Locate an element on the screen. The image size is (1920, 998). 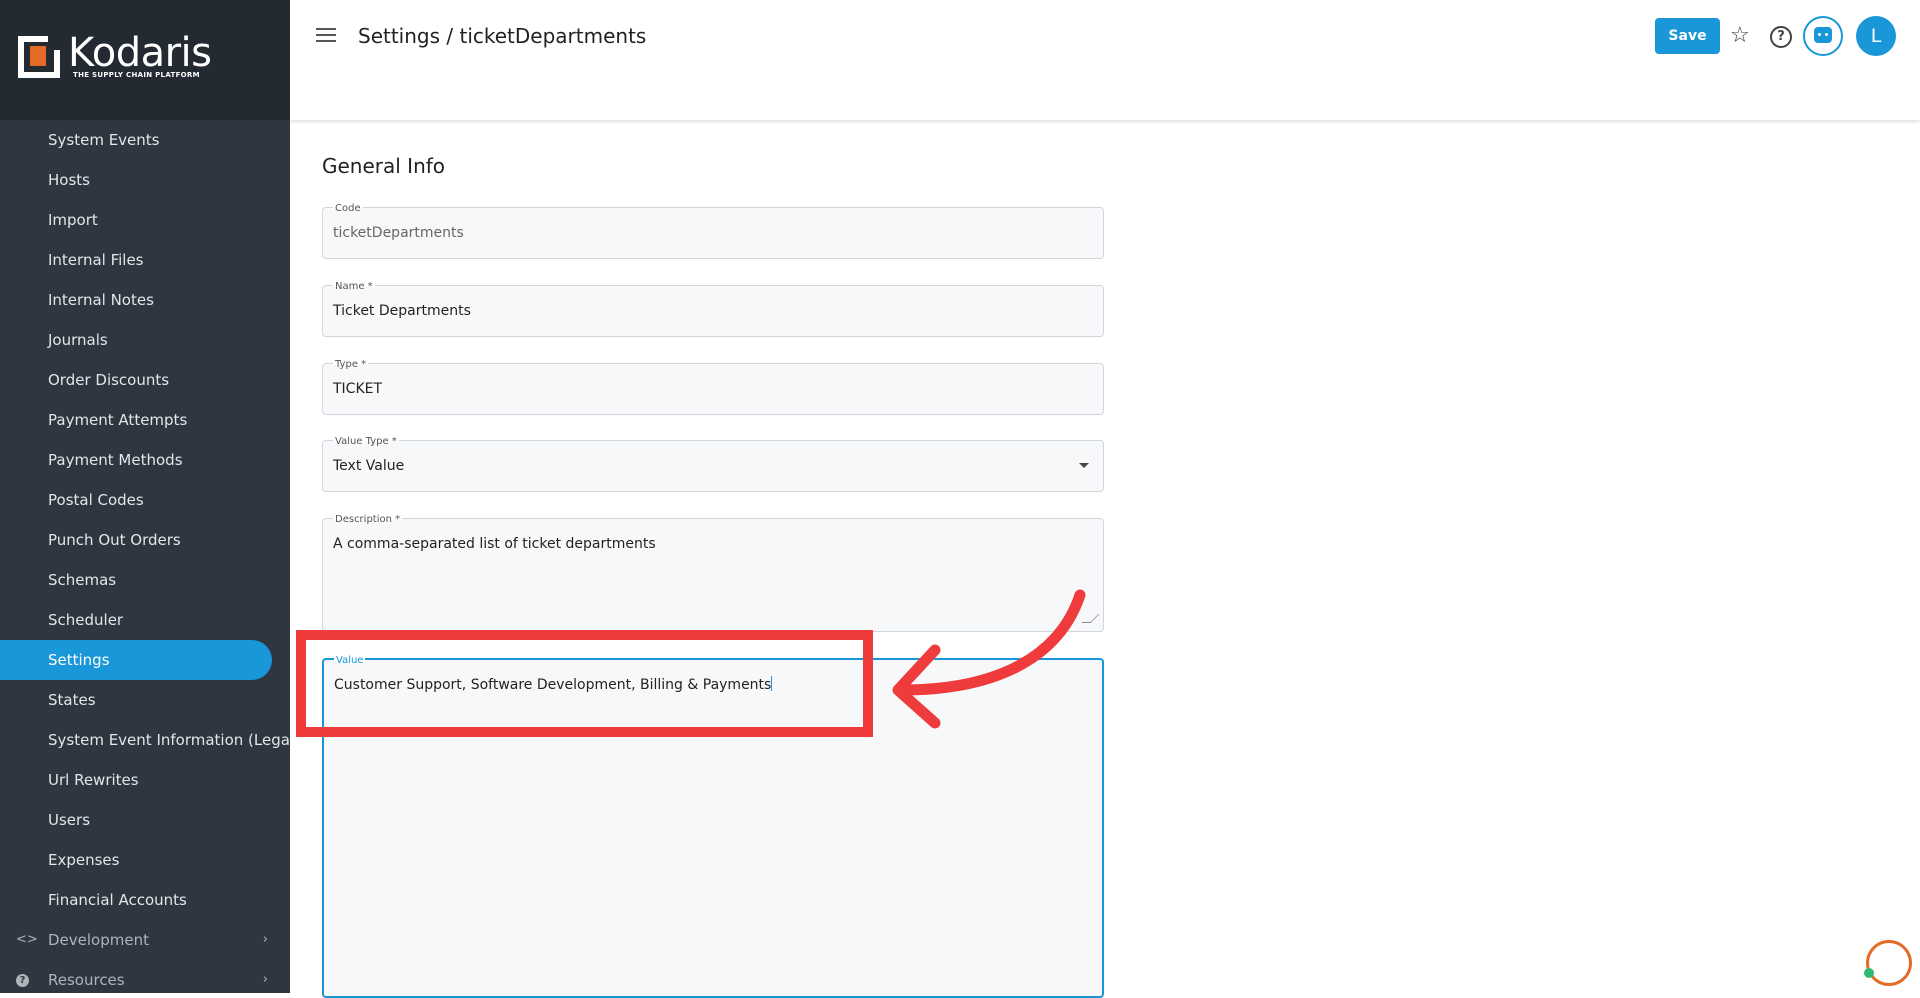
code-label: Code is located at coordinates (348, 208).